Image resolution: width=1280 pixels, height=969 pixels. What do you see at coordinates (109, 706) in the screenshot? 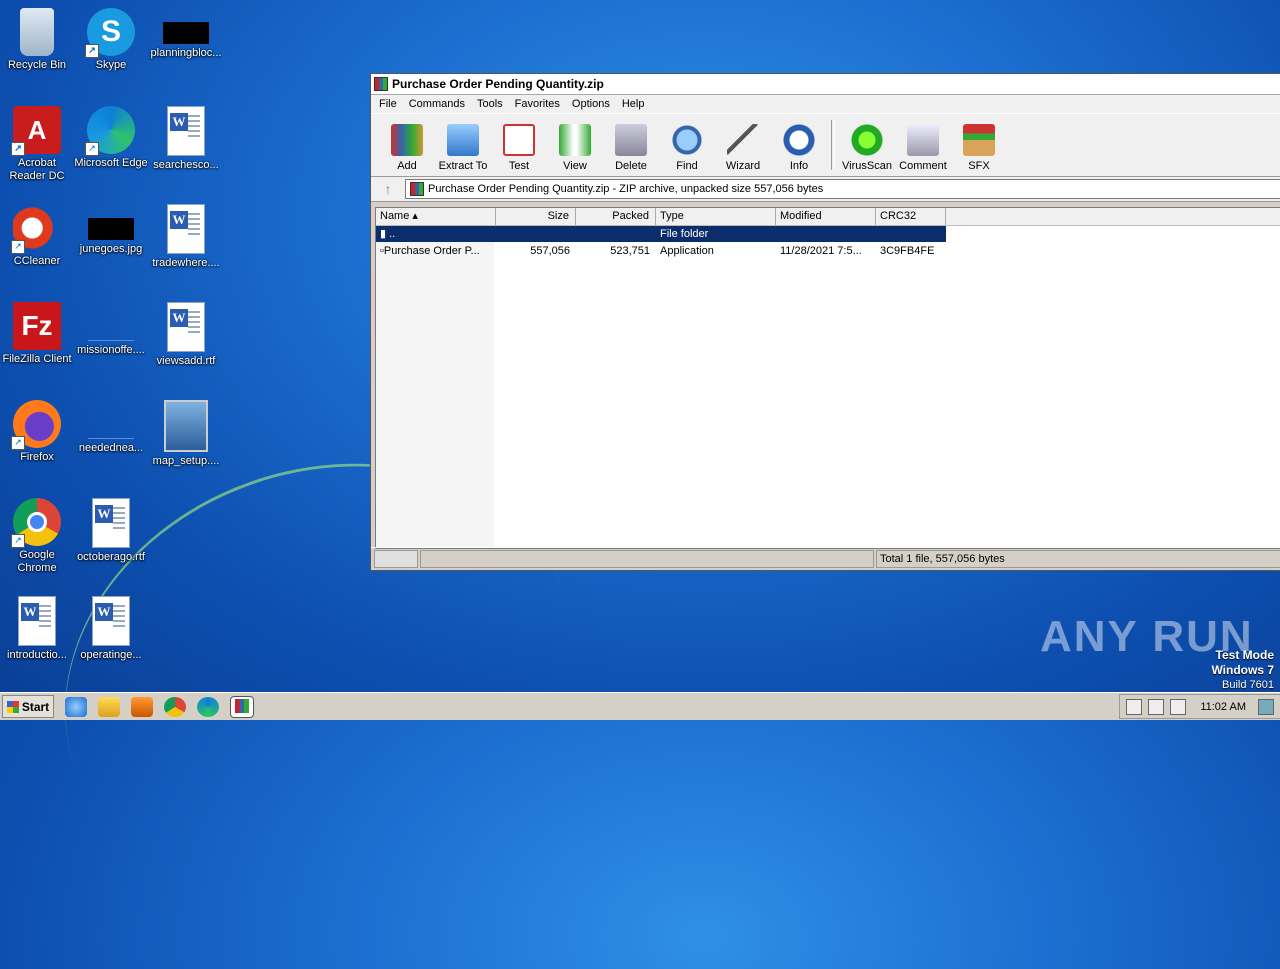
I see `explorer-folder-icon` at bounding box center [109, 706].